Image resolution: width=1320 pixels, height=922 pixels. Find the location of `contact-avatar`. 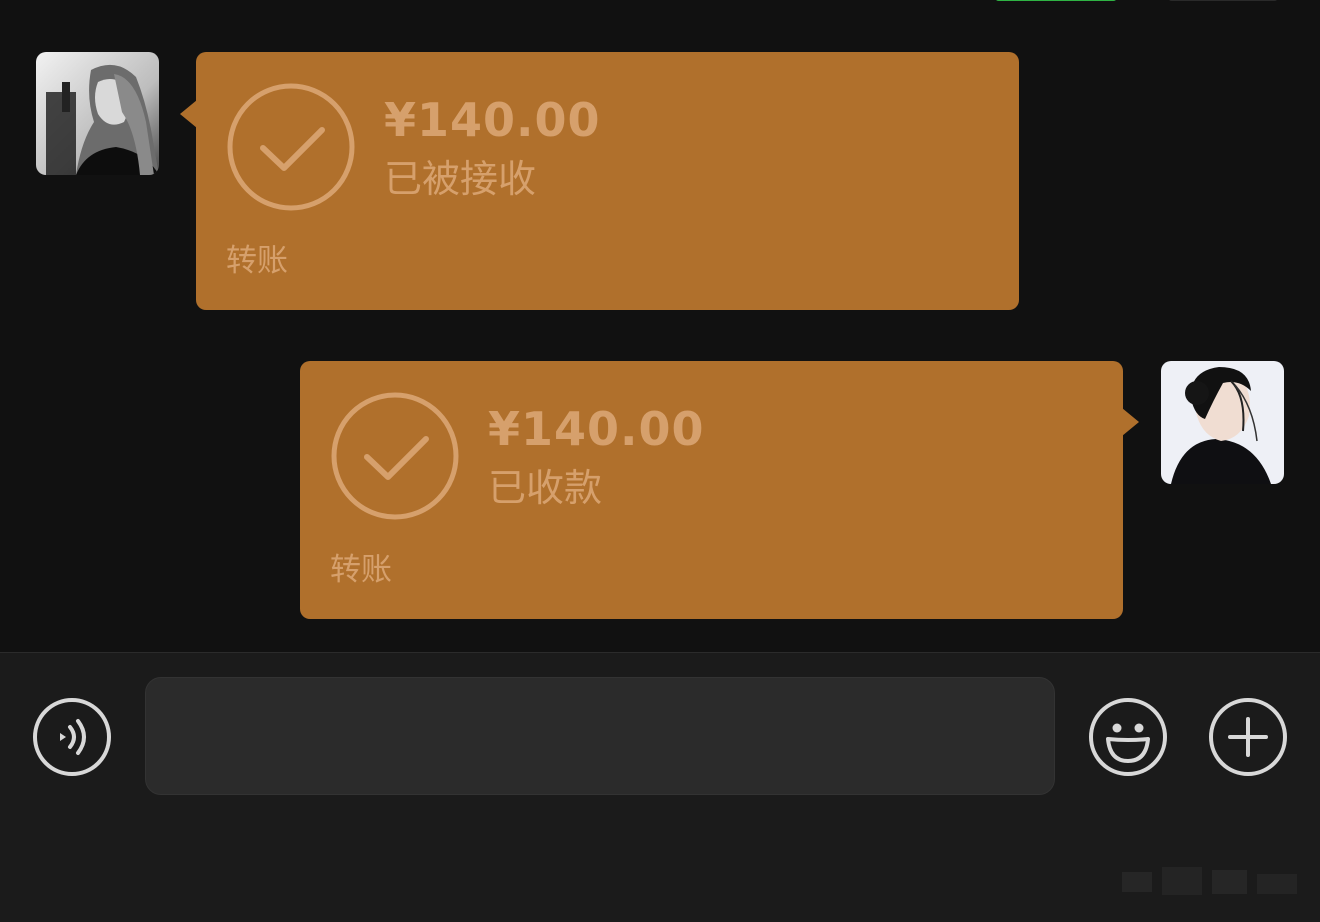

contact-avatar is located at coordinates (97, 113).